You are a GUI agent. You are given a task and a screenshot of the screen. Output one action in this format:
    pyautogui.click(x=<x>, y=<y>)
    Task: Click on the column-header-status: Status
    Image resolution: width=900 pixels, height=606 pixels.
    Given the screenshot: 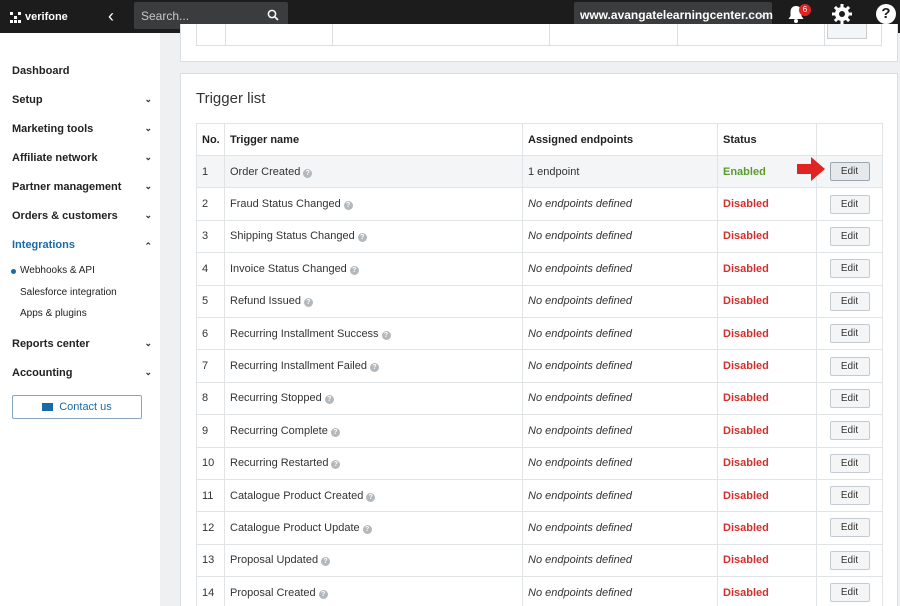 What is the action you would take?
    pyautogui.click(x=767, y=139)
    